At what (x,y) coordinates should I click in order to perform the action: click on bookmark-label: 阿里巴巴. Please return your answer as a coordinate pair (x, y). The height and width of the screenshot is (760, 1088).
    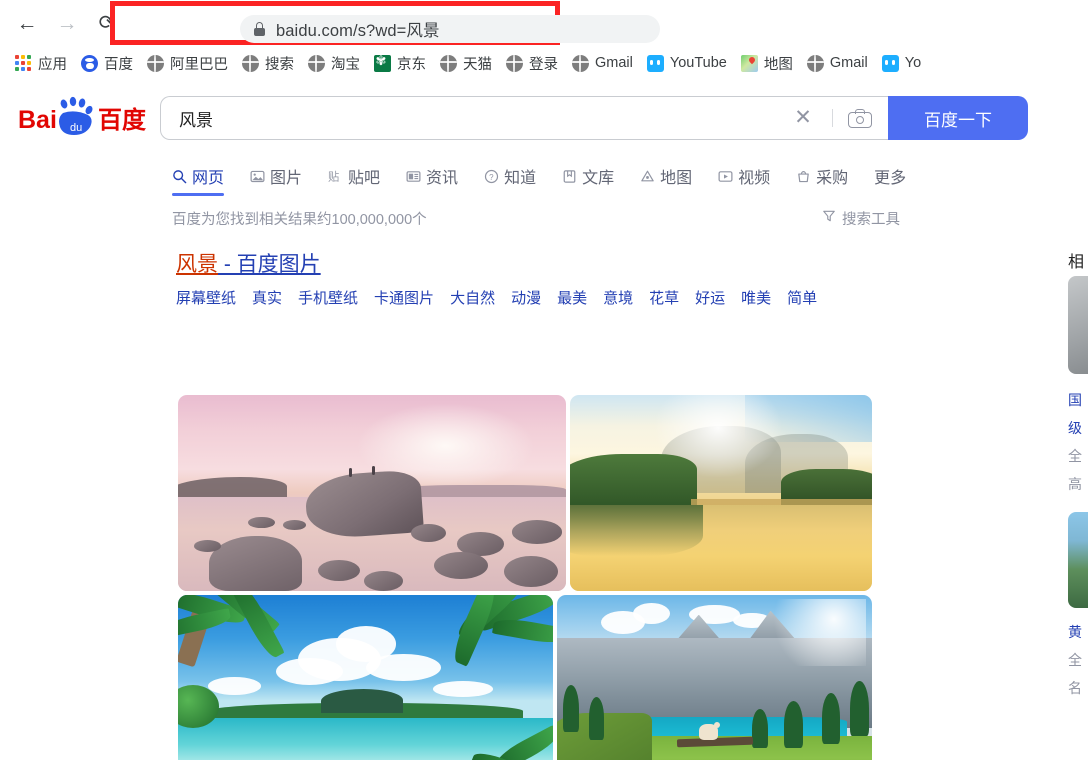
    Looking at the image, I should click on (199, 64).